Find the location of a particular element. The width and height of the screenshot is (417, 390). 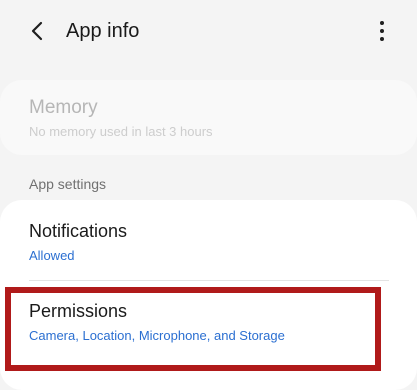

page-title: App info is located at coordinates (103, 31).